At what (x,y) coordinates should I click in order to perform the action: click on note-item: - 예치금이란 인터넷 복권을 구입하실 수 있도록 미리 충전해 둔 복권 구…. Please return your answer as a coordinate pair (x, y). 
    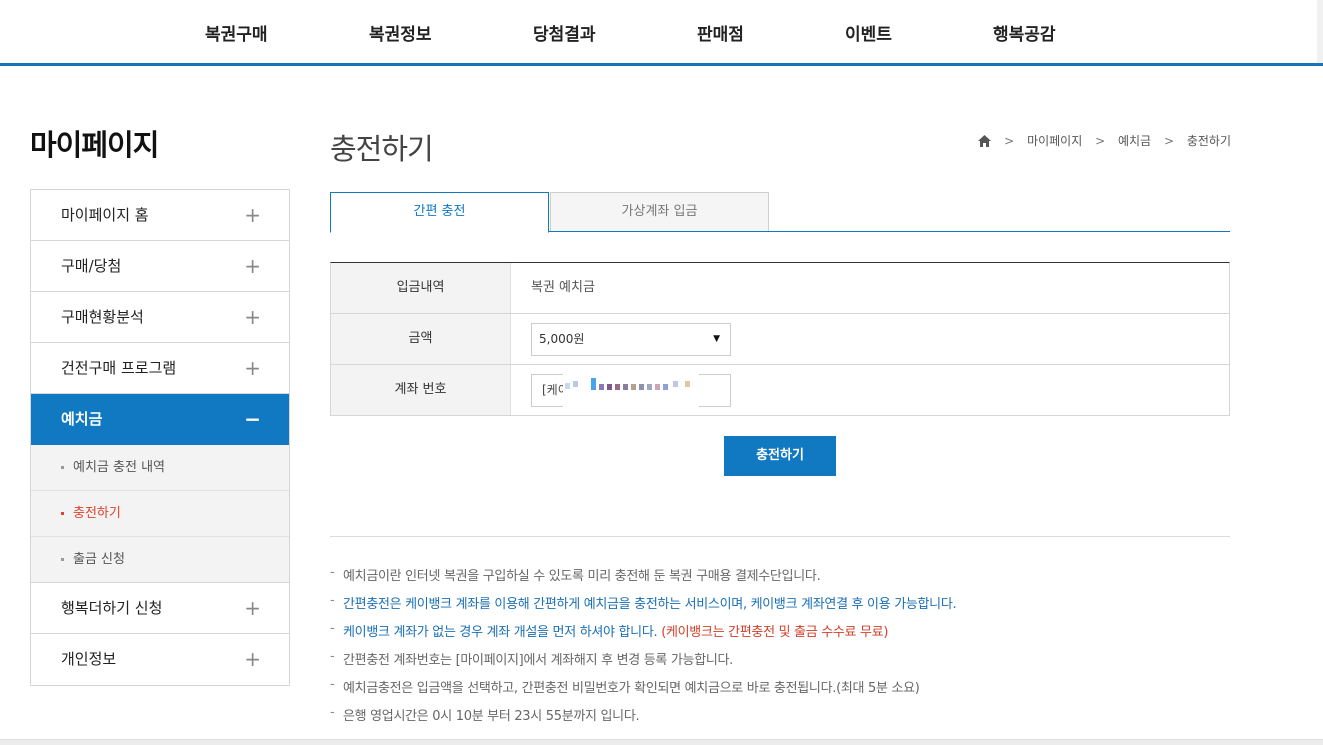
    Looking at the image, I should click on (575, 574).